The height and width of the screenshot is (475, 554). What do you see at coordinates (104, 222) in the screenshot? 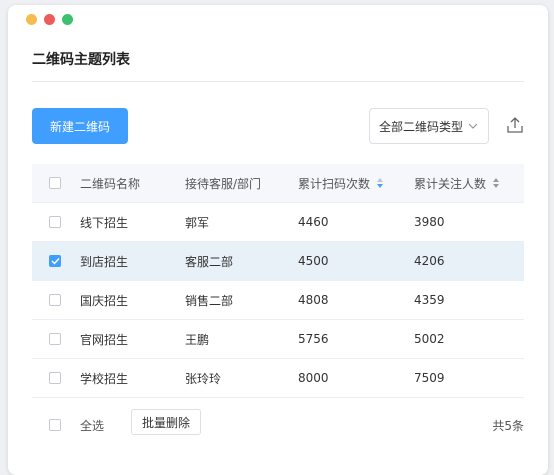
I see `row-name: 线下招生` at bounding box center [104, 222].